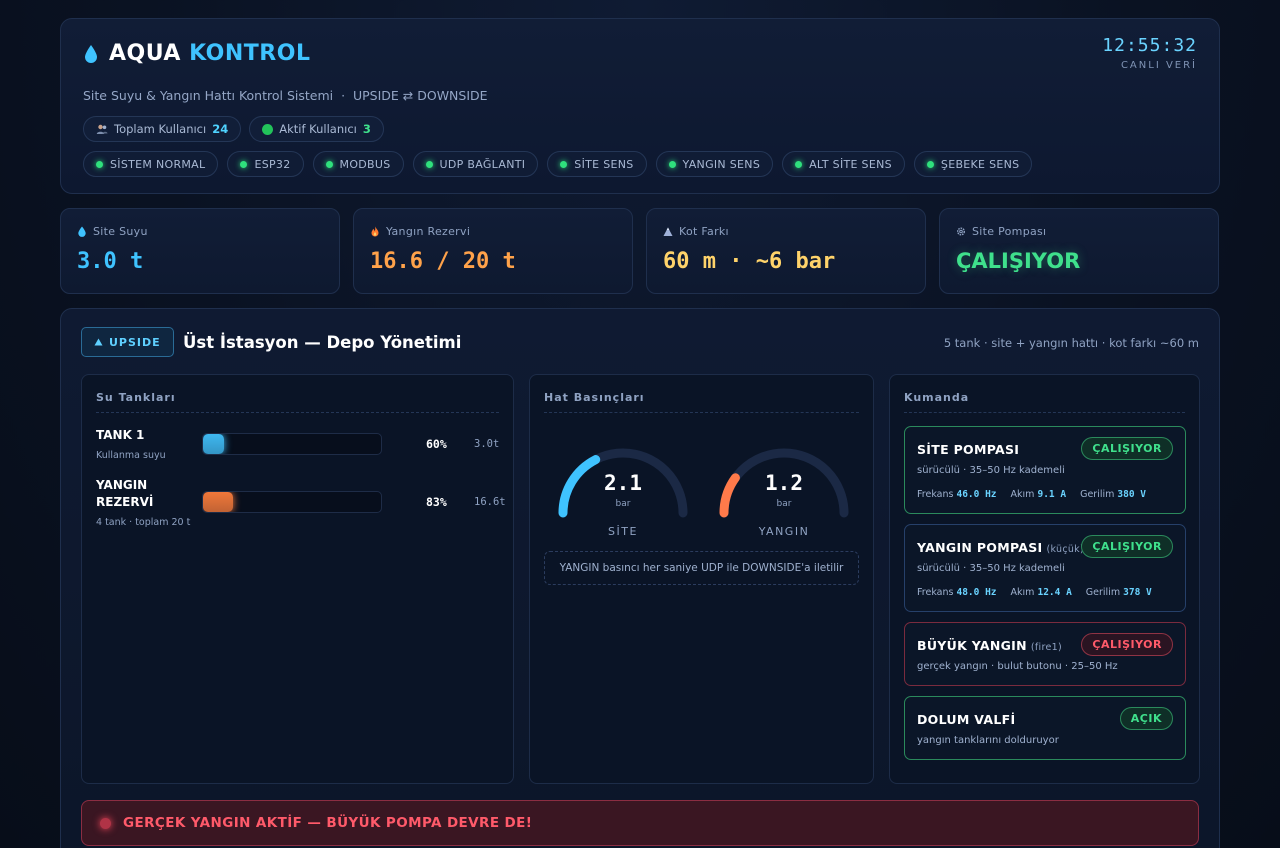 The height and width of the screenshot is (848, 1280). Describe the element at coordinates (966, 719) in the screenshot. I see `fill-valve-title: DOLUM VALFİ` at that location.